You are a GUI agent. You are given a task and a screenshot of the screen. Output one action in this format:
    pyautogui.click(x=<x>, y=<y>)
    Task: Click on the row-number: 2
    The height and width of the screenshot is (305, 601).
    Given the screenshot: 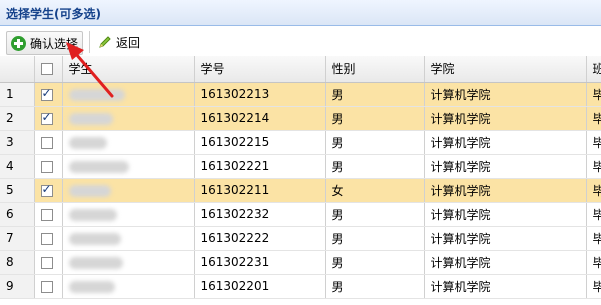 What is the action you would take?
    pyautogui.click(x=17, y=118)
    